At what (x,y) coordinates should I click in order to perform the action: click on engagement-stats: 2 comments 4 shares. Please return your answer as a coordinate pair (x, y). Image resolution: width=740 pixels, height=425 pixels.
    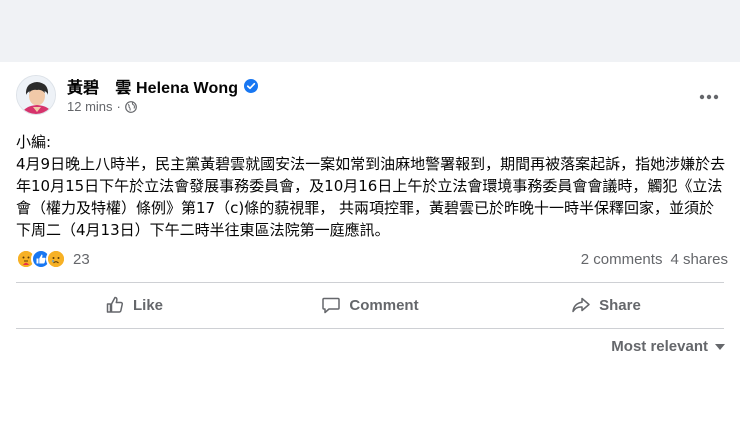
    Looking at the image, I should click on (650, 259).